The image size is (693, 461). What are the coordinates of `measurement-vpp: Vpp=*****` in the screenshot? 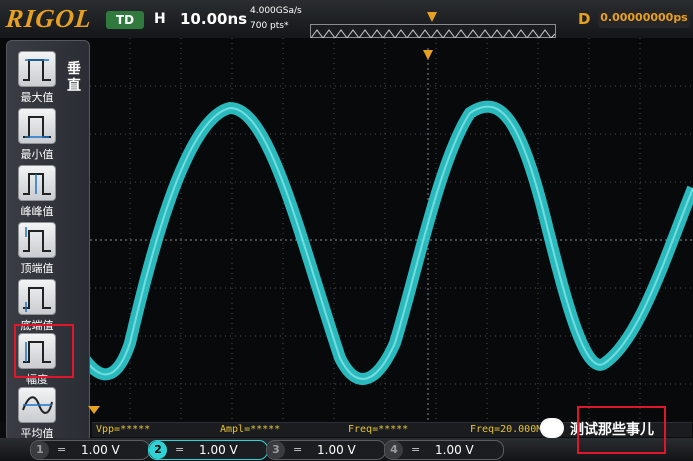 It's located at (123, 429).